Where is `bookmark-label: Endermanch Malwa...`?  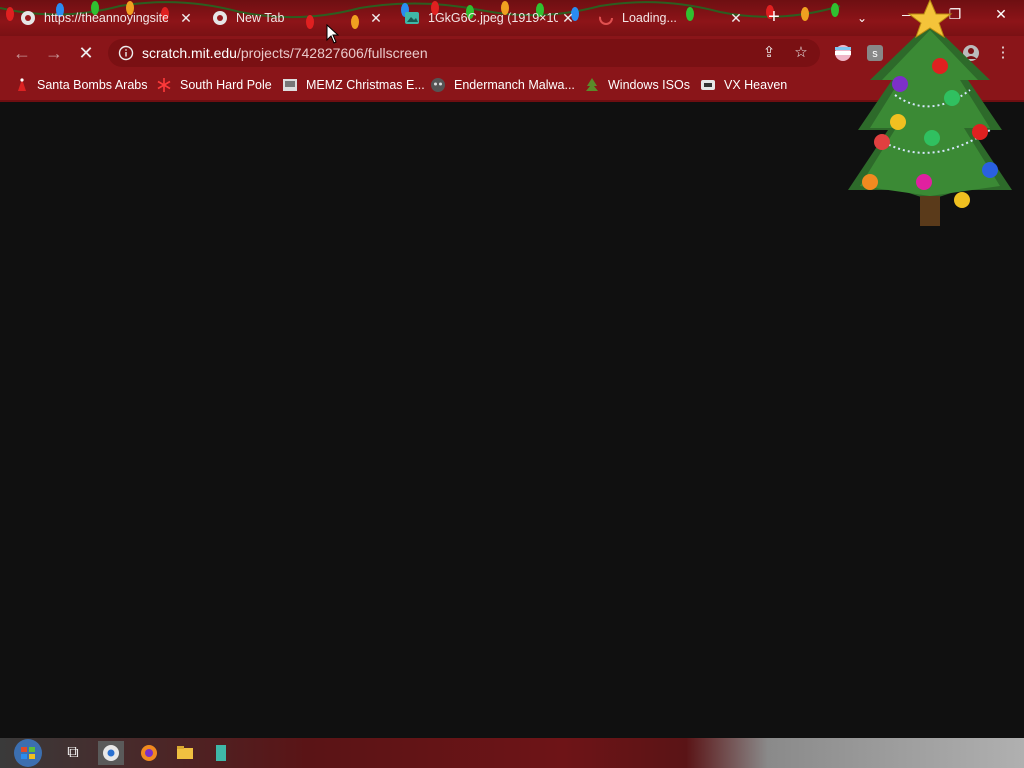 bookmark-label: Endermanch Malwa... is located at coordinates (514, 85).